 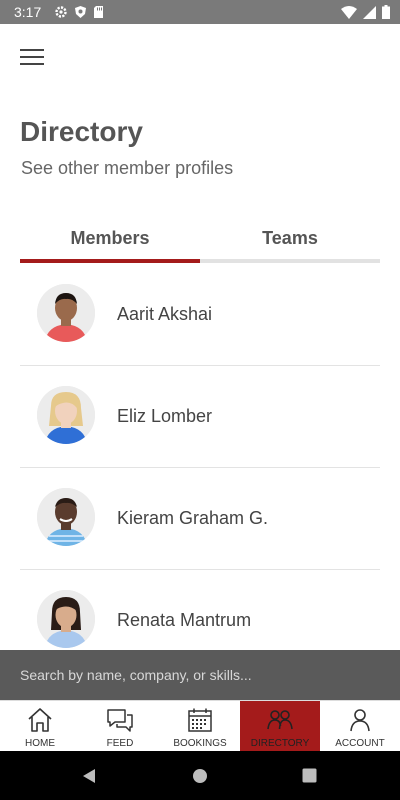 What do you see at coordinates (290, 261) in the screenshot?
I see `tab-teams-indicator` at bounding box center [290, 261].